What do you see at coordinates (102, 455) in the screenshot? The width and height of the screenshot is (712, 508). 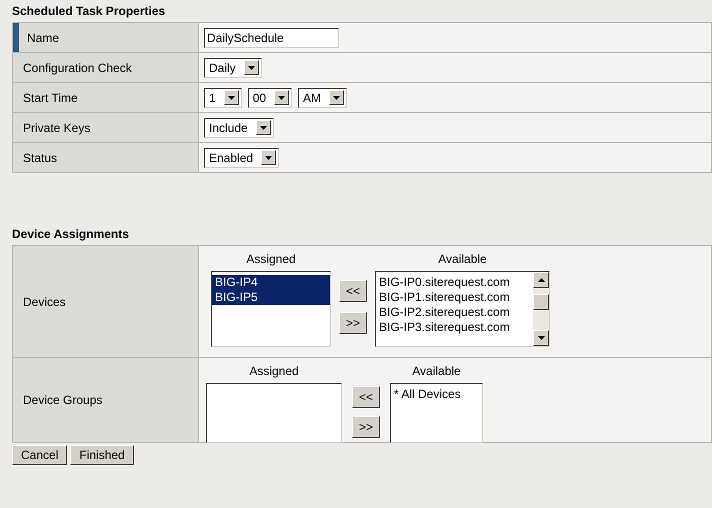 I see `form-button: Finished` at bounding box center [102, 455].